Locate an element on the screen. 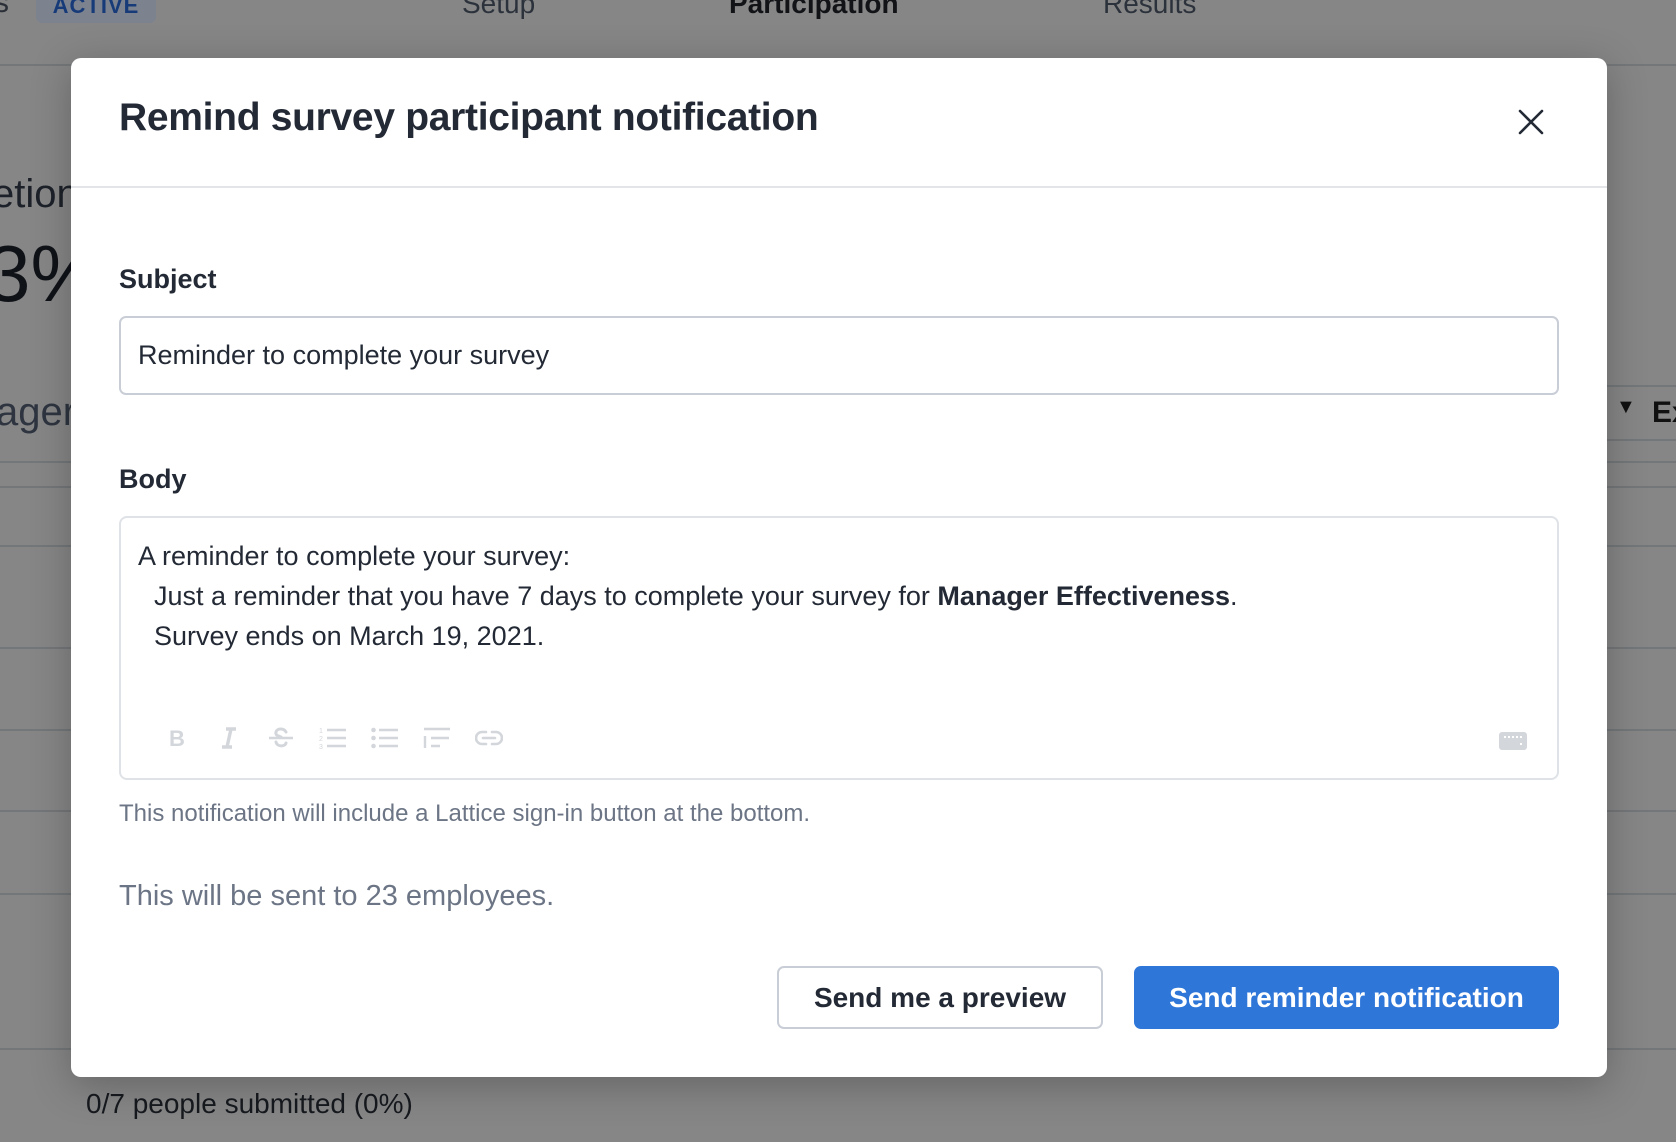  svg-text: B is located at coordinates (177, 738).